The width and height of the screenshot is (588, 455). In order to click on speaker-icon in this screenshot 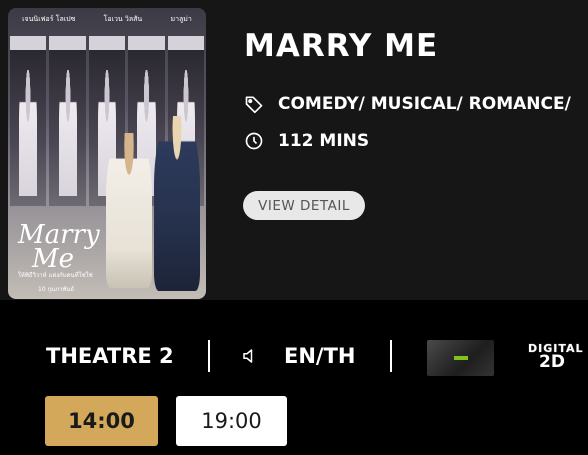, I will do `click(248, 356)`.